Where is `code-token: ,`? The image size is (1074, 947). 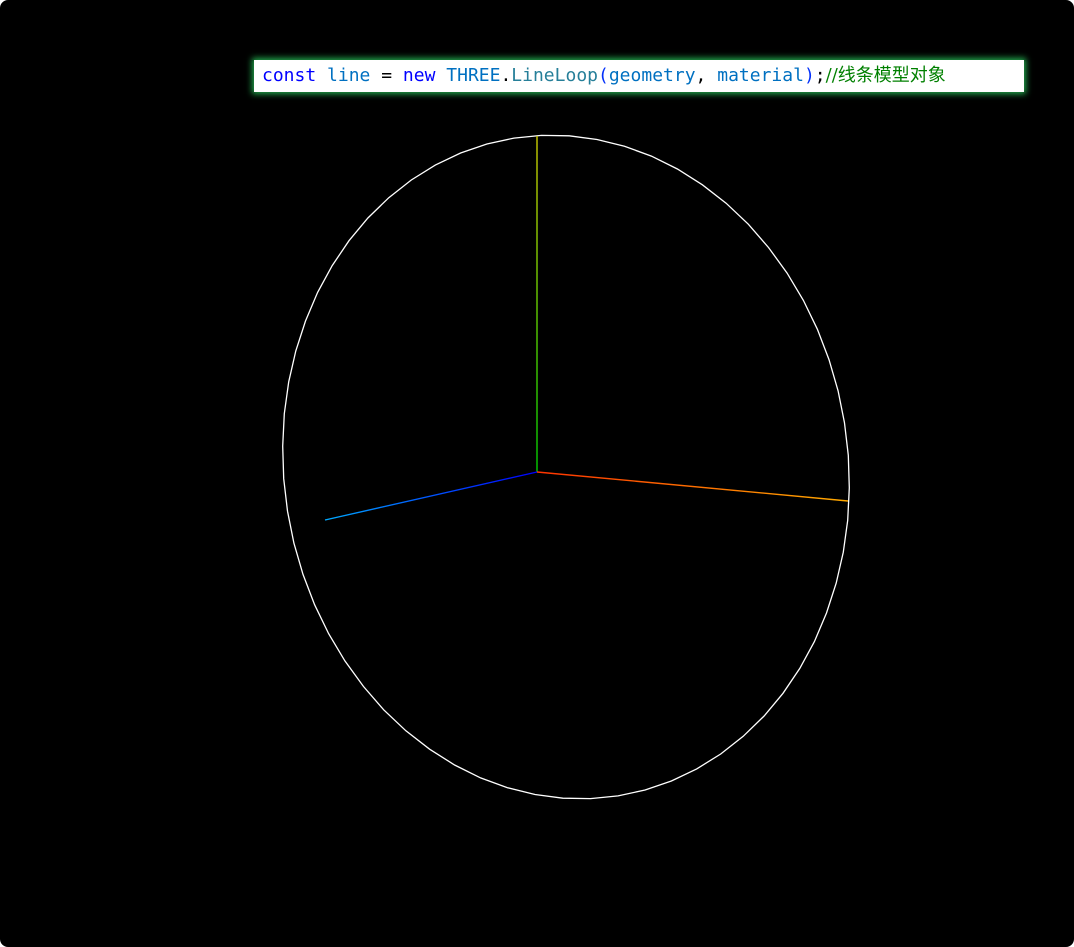
code-token: , is located at coordinates (706, 75).